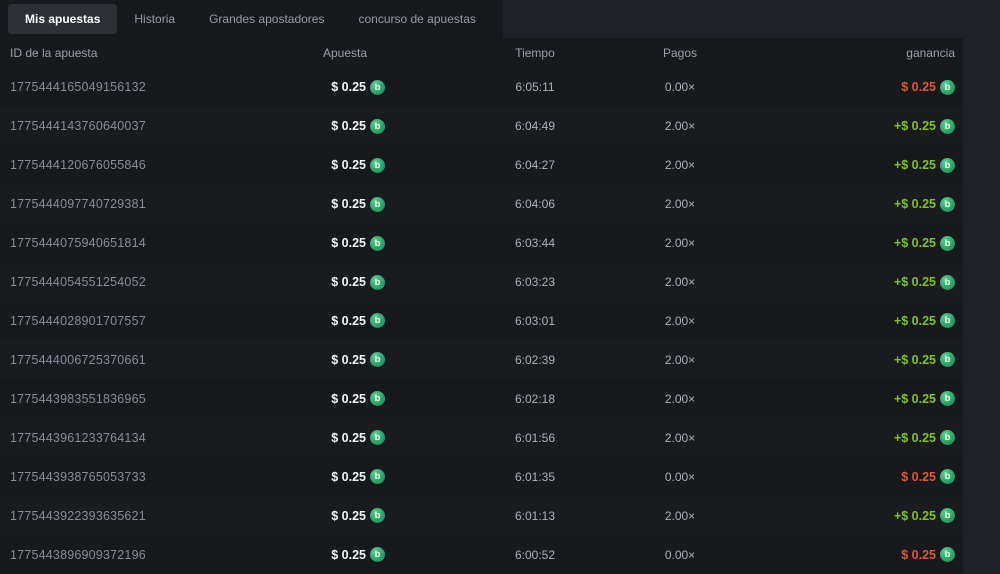  Describe the element at coordinates (535, 53) in the screenshot. I see `column-header-time: Tiempo` at that location.